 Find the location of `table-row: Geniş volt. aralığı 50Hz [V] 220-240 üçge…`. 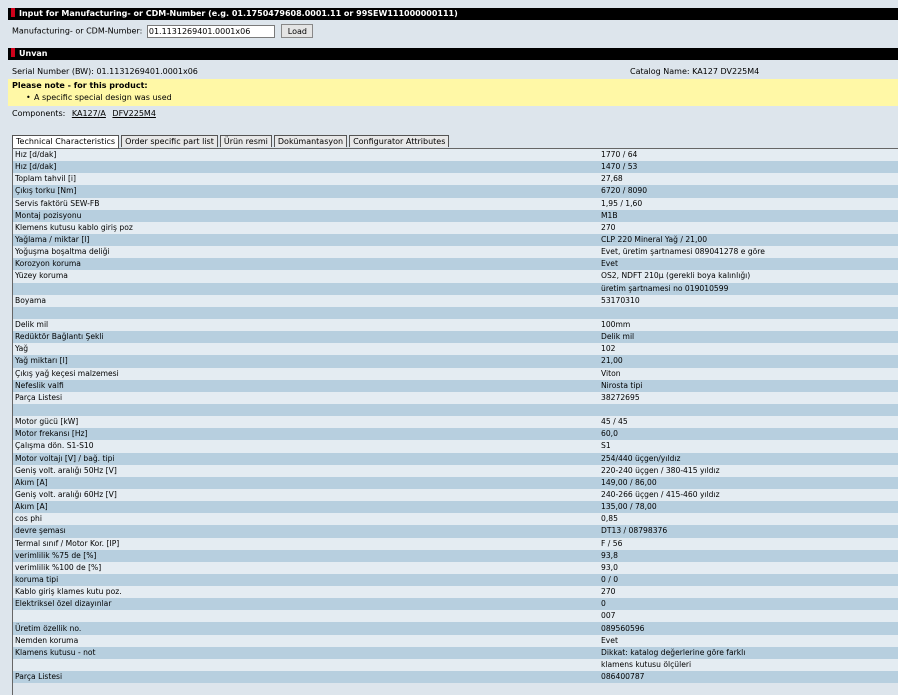

table-row: Geniş volt. aralığı 50Hz [V] 220-240 üçge… is located at coordinates (455, 470).